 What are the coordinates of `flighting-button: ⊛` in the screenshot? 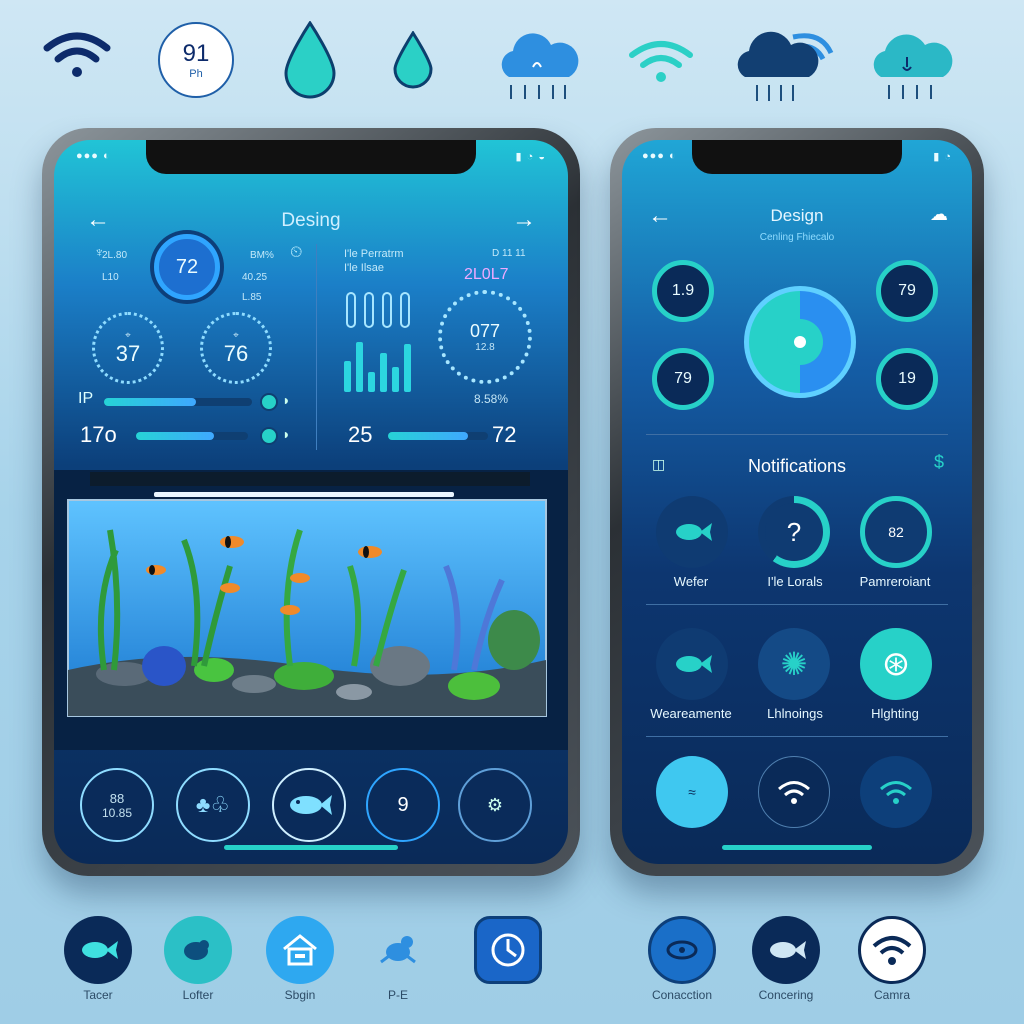 It's located at (896, 664).